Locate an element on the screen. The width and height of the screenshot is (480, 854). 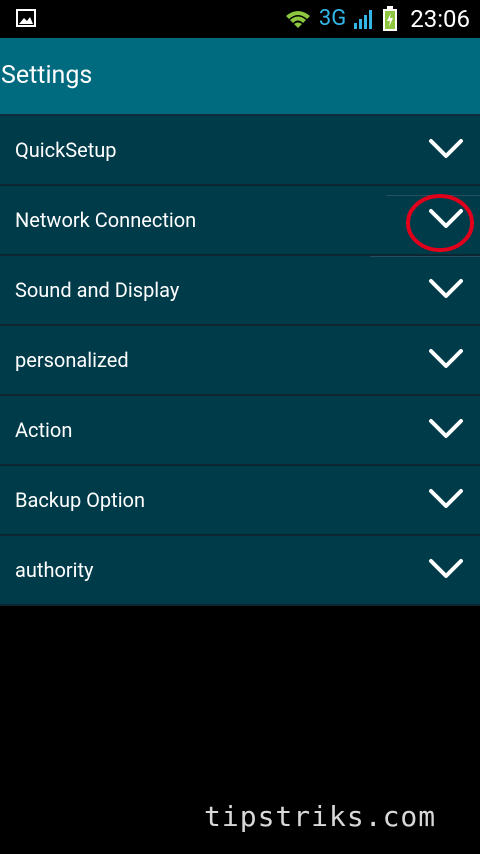
action-bar: Settings is located at coordinates (240, 76).